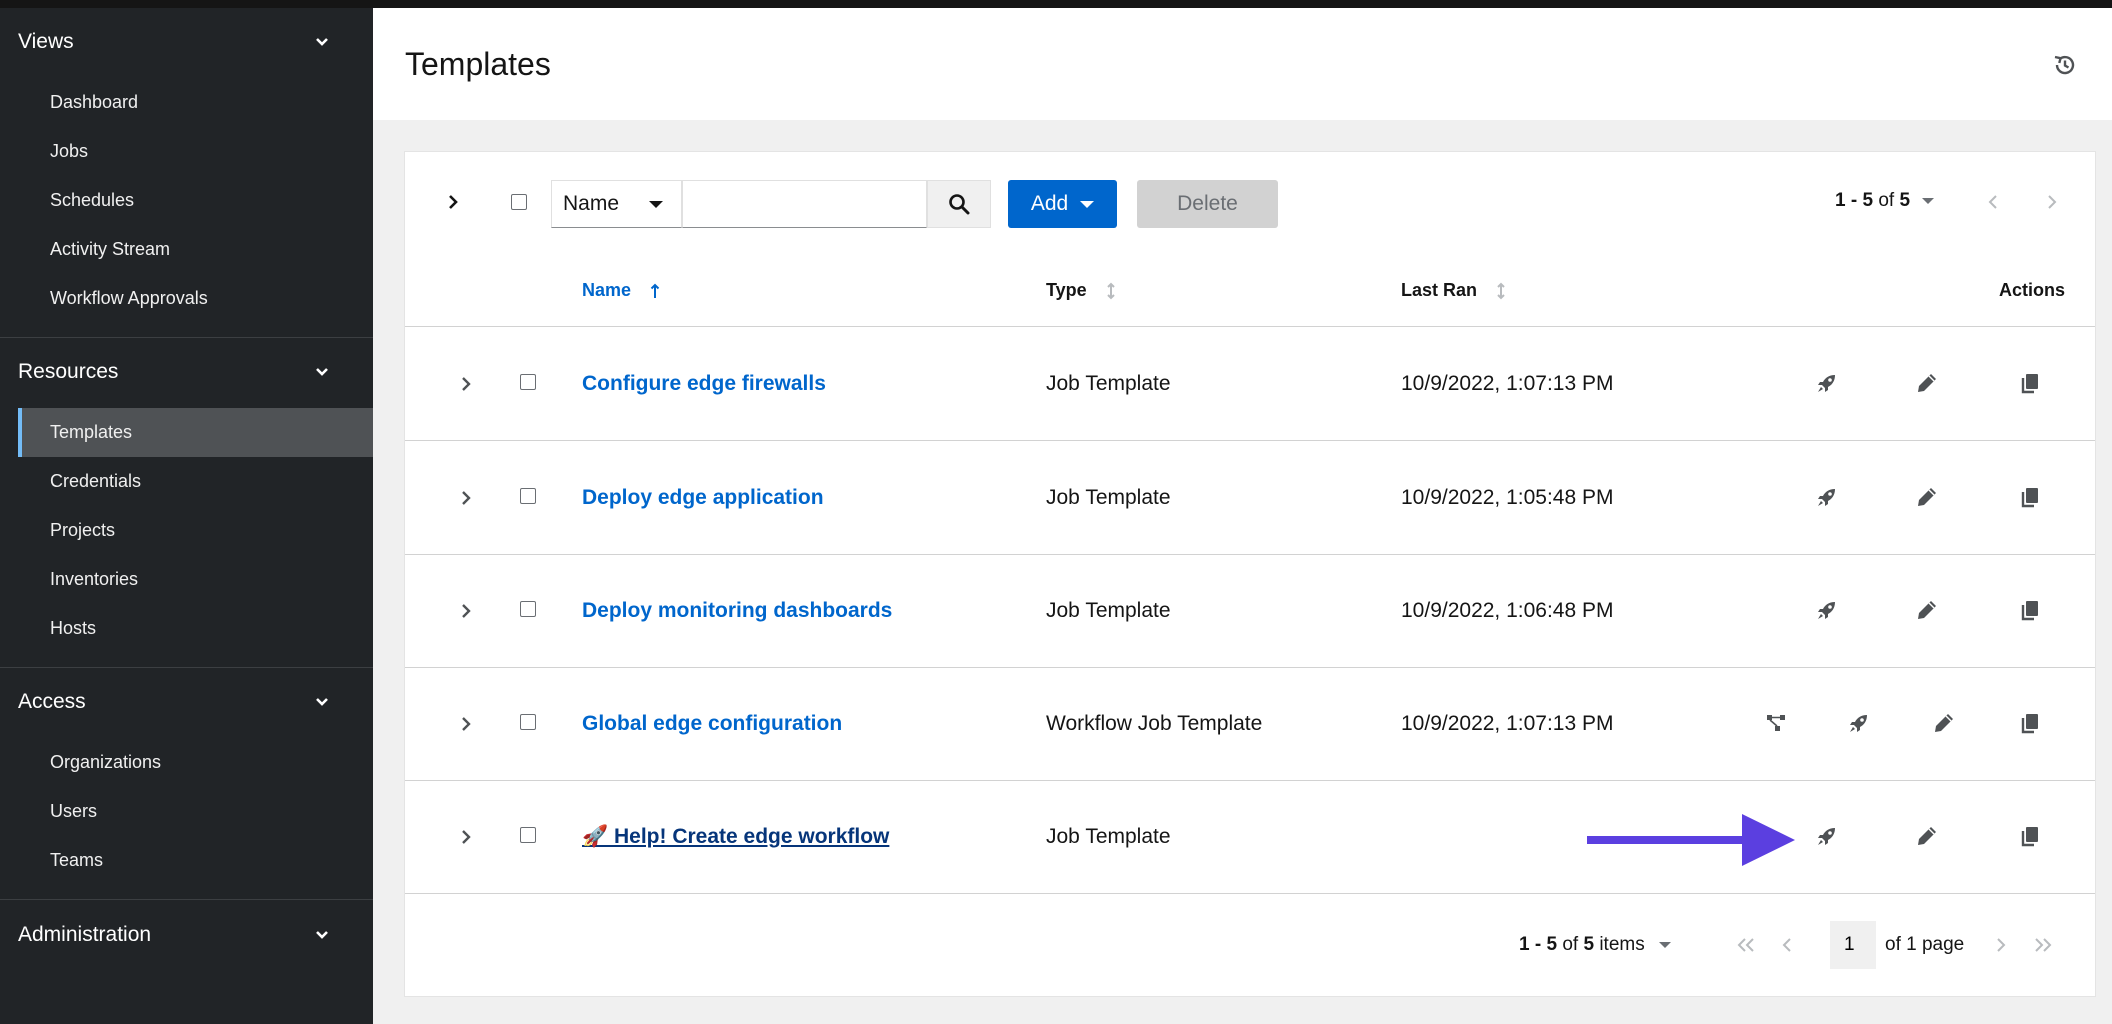  Describe the element at coordinates (616, 204) in the screenshot. I see `filter-select: Name` at that location.